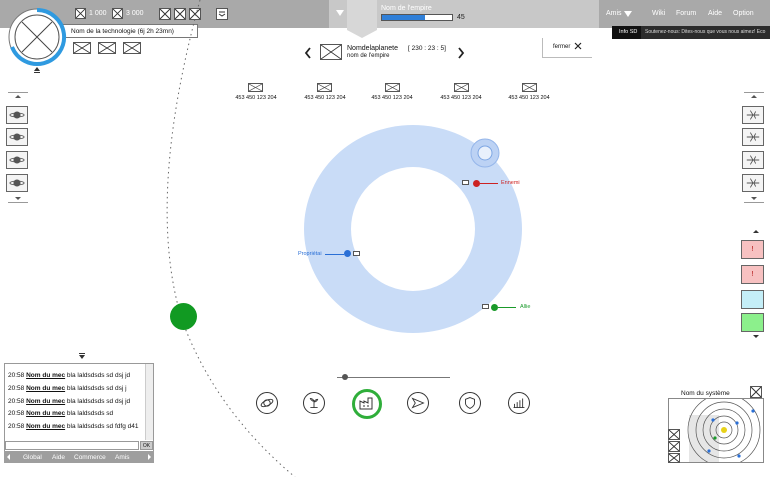  What do you see at coordinates (485, 306) in the screenshot?
I see `ally-flag-icon` at bounding box center [485, 306].